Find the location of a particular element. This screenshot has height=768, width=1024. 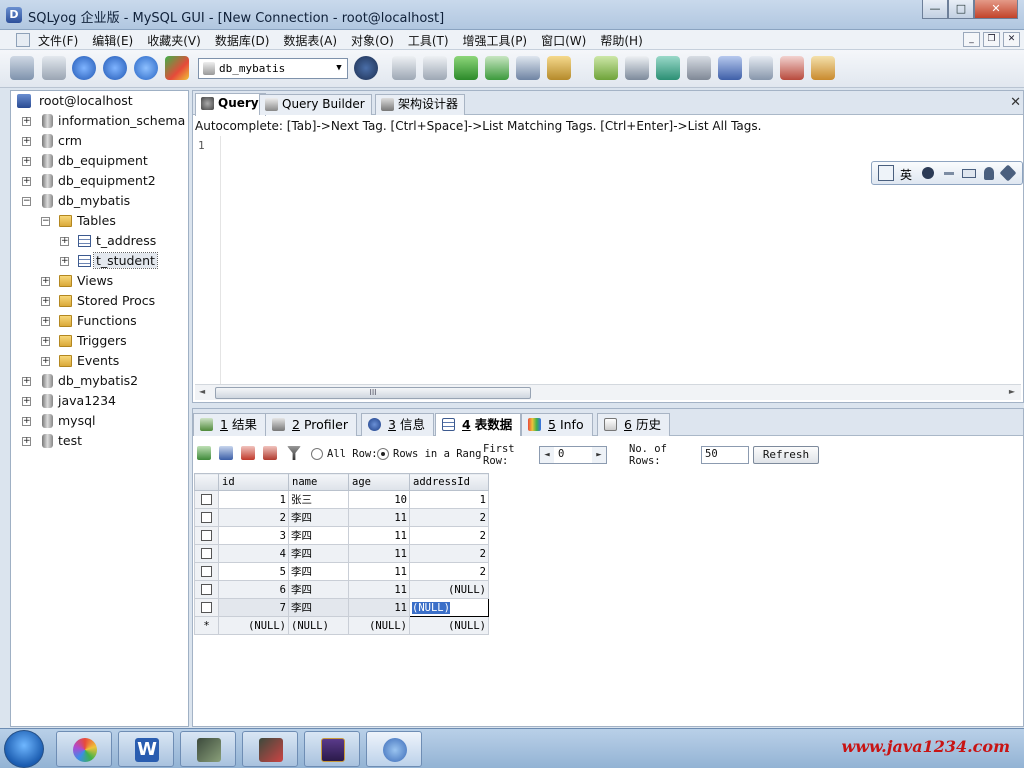

column-header-age: age is located at coordinates (379, 482).